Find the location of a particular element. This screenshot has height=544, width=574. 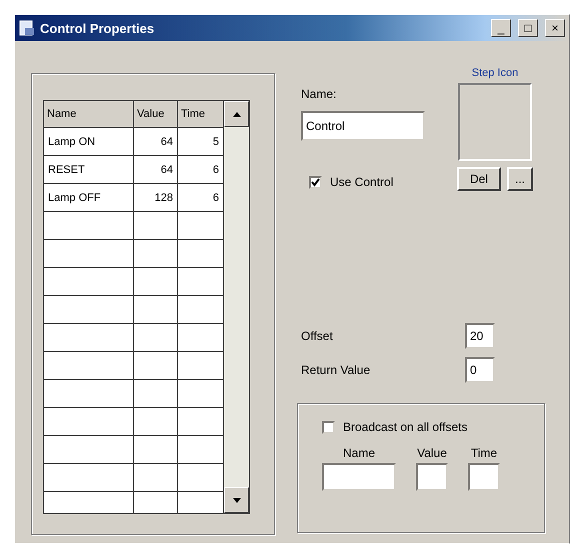

offset-field: 20 is located at coordinates (480, 336).